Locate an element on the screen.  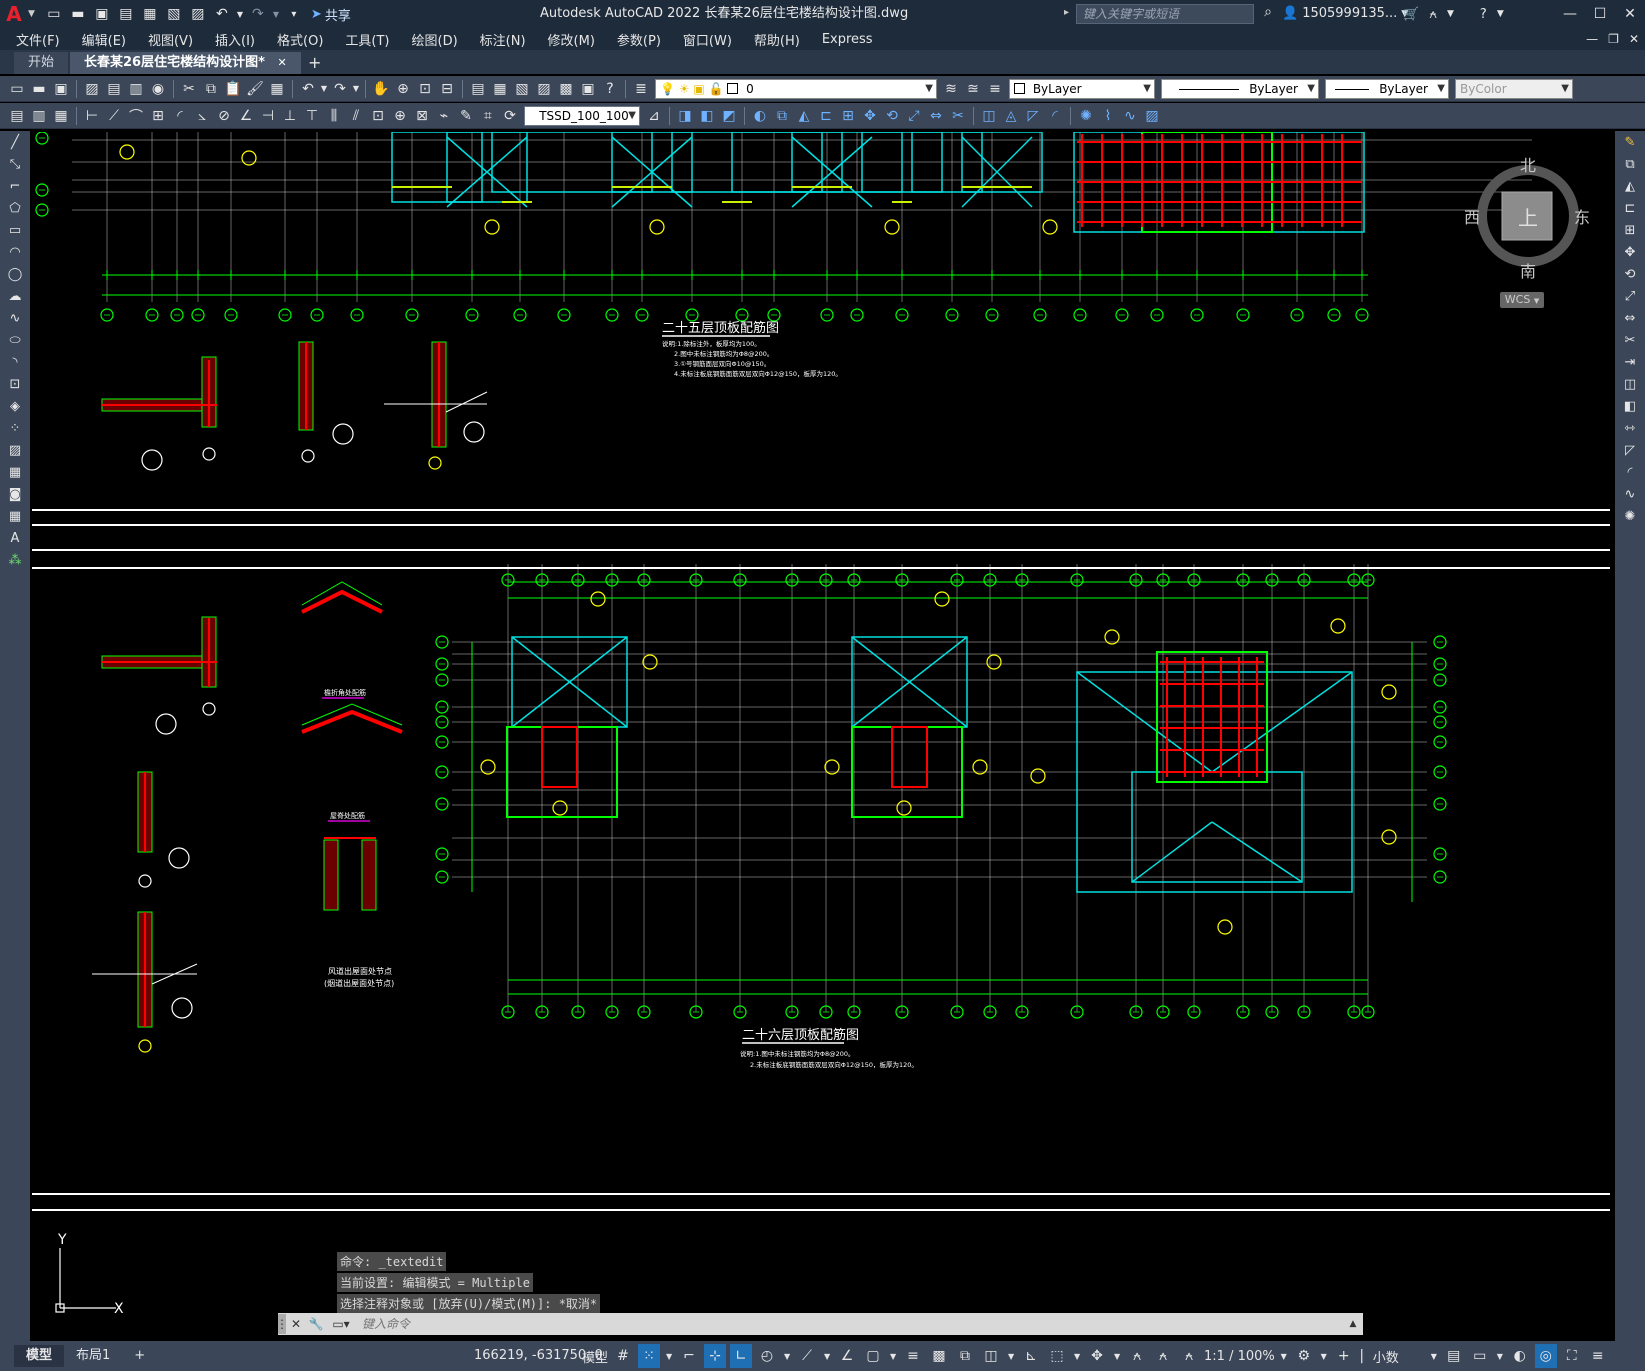
mirror-icon: ◭ is located at coordinates (804, 116).